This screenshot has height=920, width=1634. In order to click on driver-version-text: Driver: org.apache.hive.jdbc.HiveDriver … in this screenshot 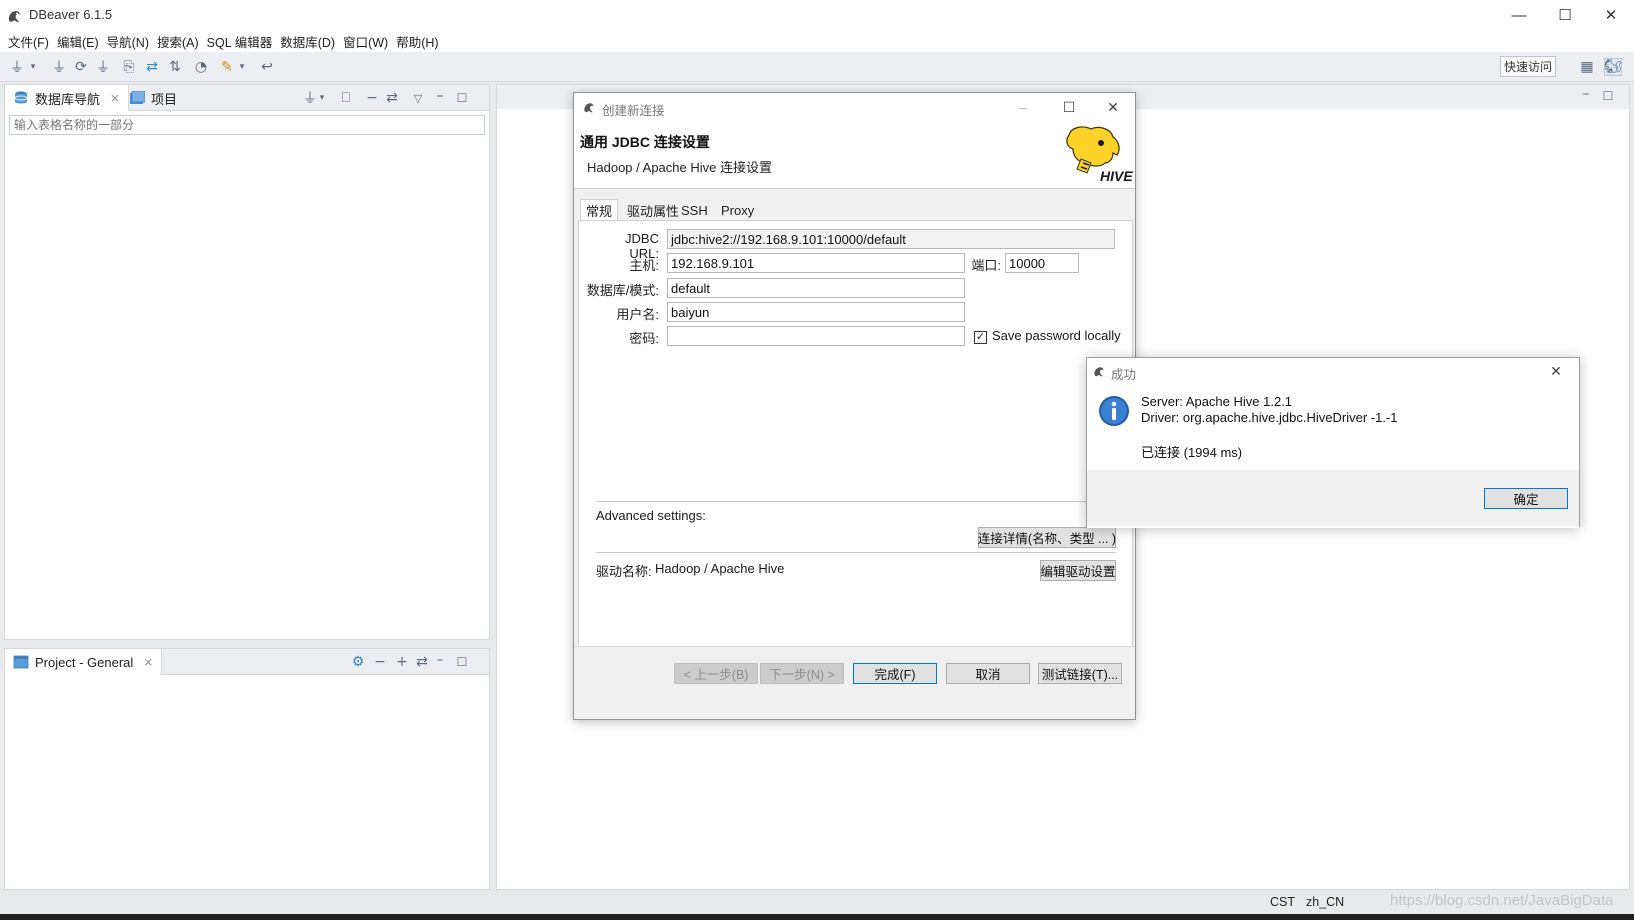, I will do `click(1269, 417)`.